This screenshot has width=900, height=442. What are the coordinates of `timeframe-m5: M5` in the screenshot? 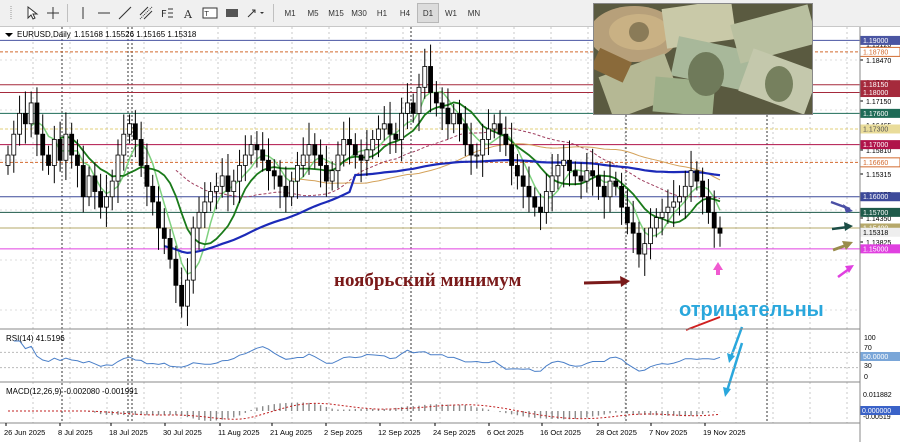 It's located at (313, 13).